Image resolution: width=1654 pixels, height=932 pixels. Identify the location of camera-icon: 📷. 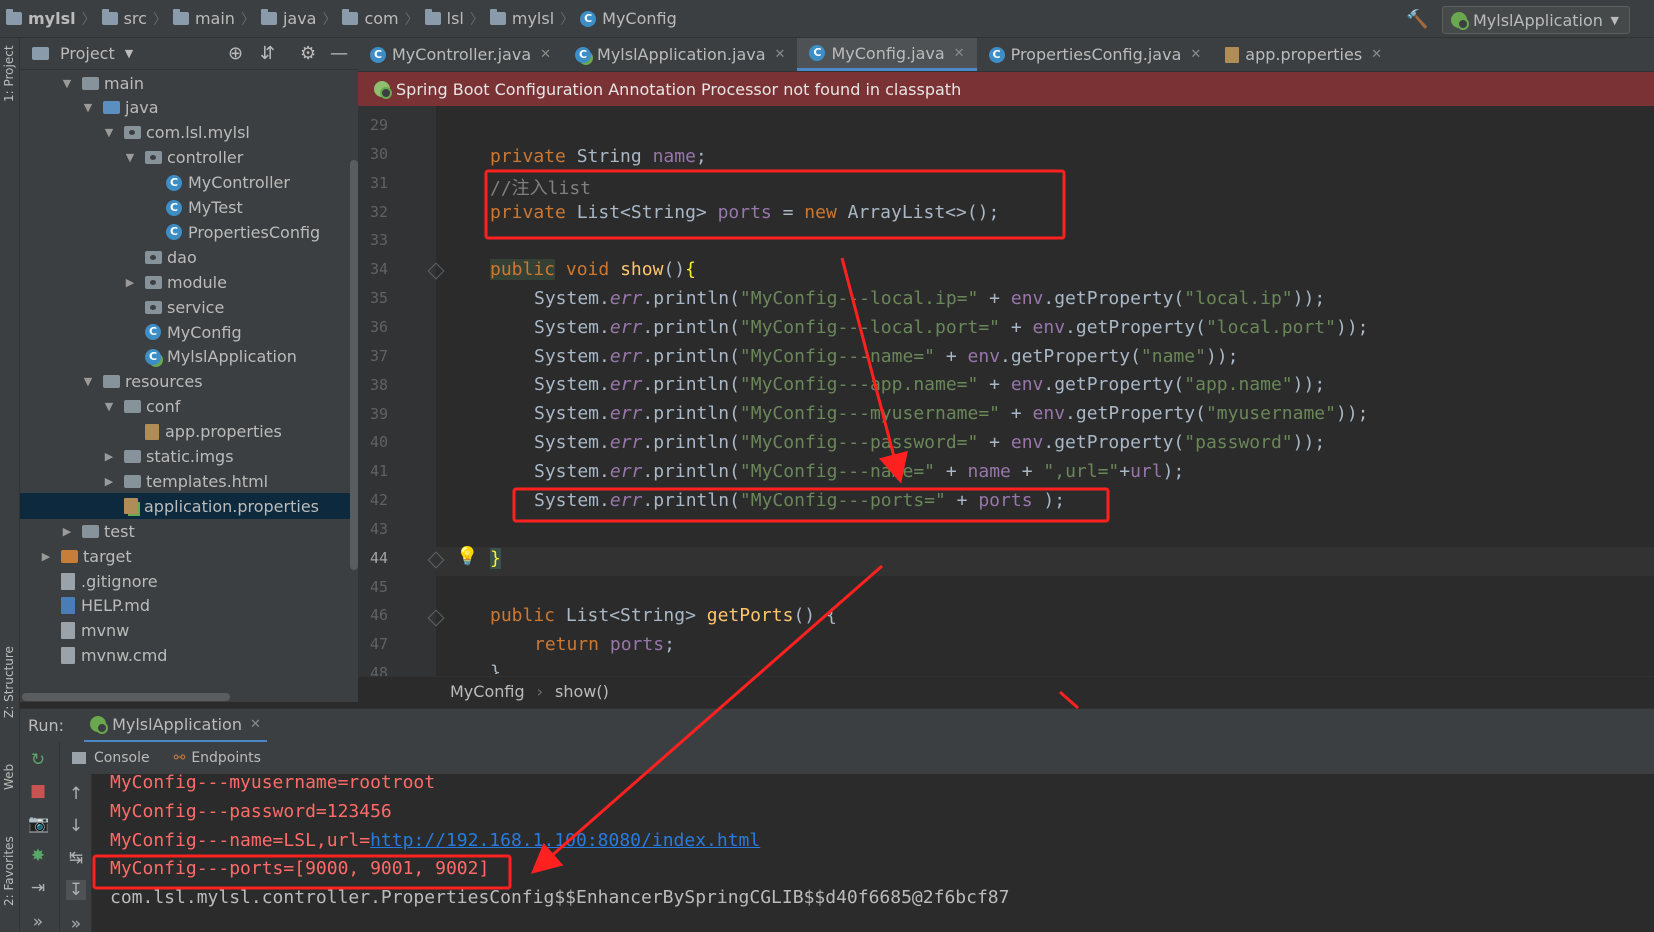
(38, 824).